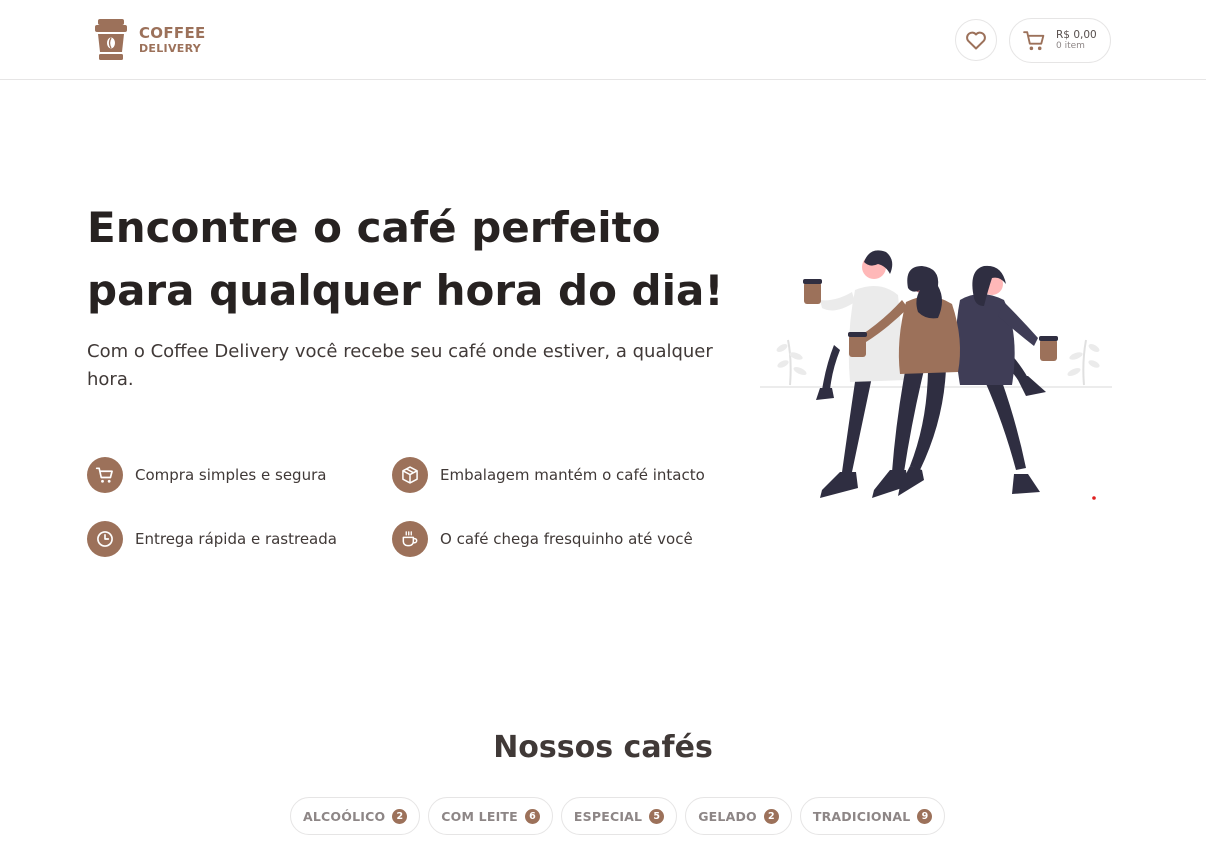  Describe the element at coordinates (608, 816) in the screenshot. I see `filter-label: ESPECIAL` at that location.